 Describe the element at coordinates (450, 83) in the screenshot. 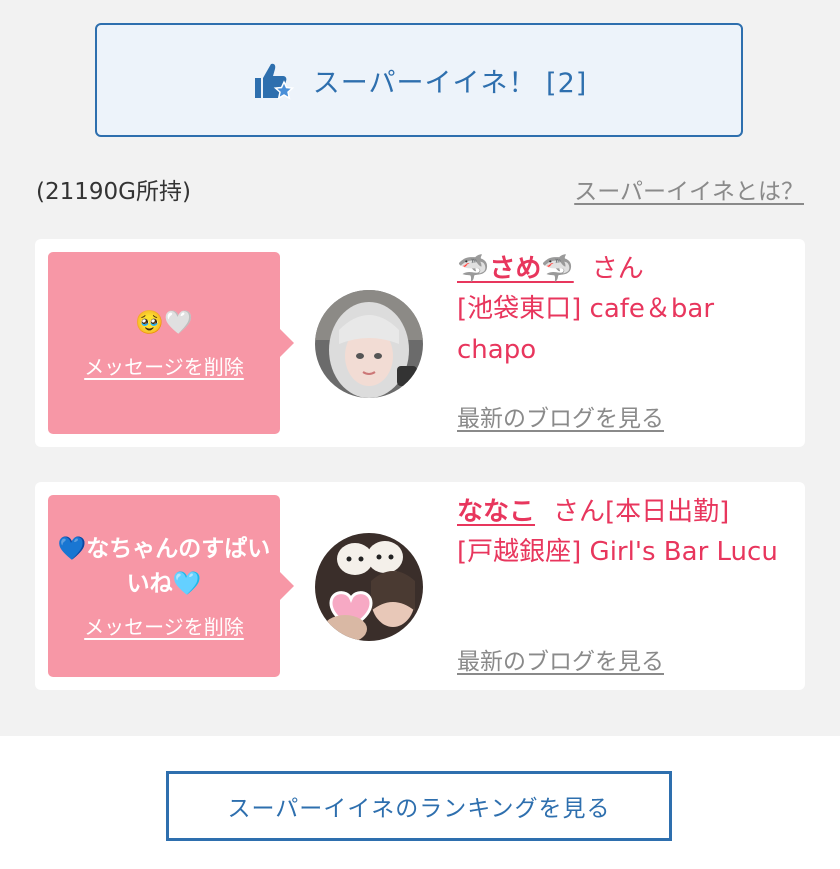

I see `super-like-label: スーパーイイネ！ [2]` at that location.